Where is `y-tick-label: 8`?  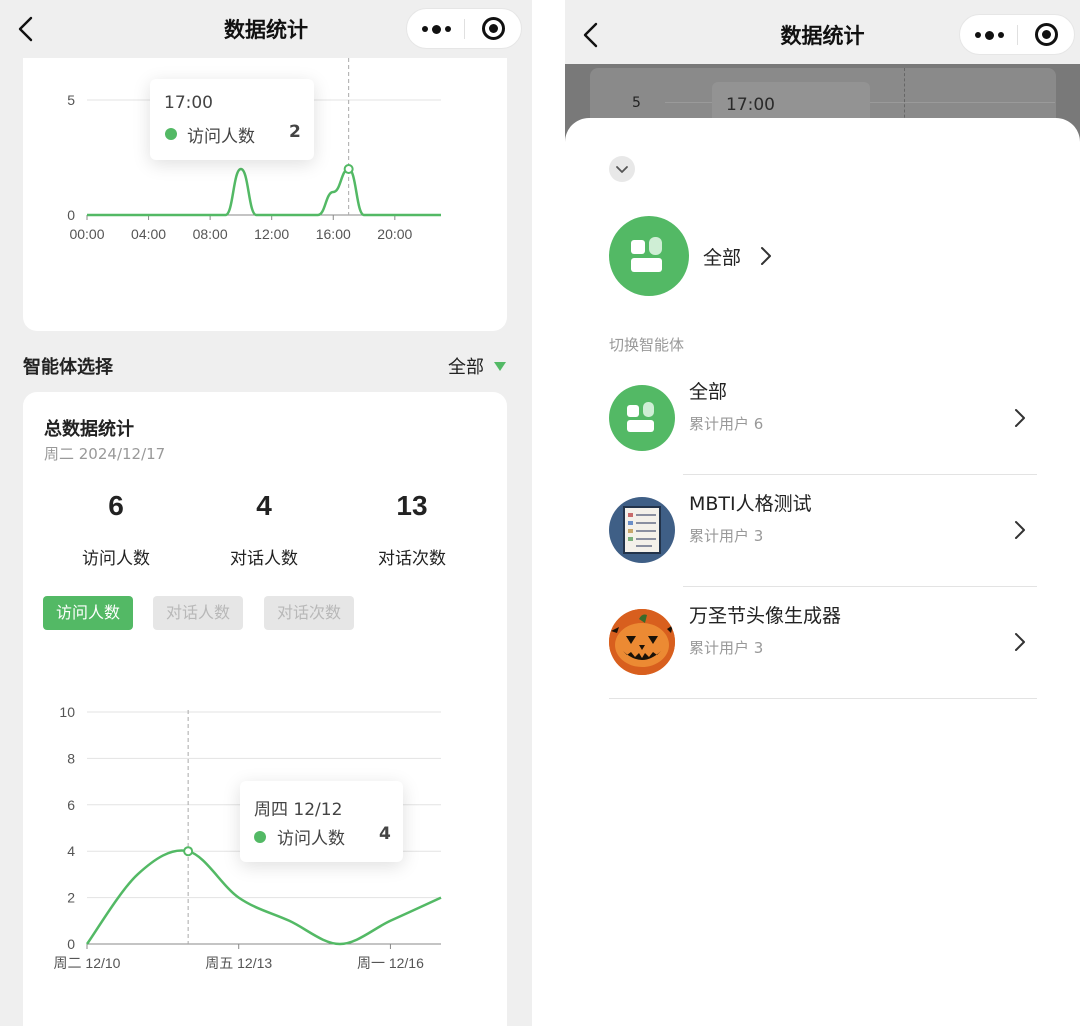 y-tick-label: 8 is located at coordinates (71, 758).